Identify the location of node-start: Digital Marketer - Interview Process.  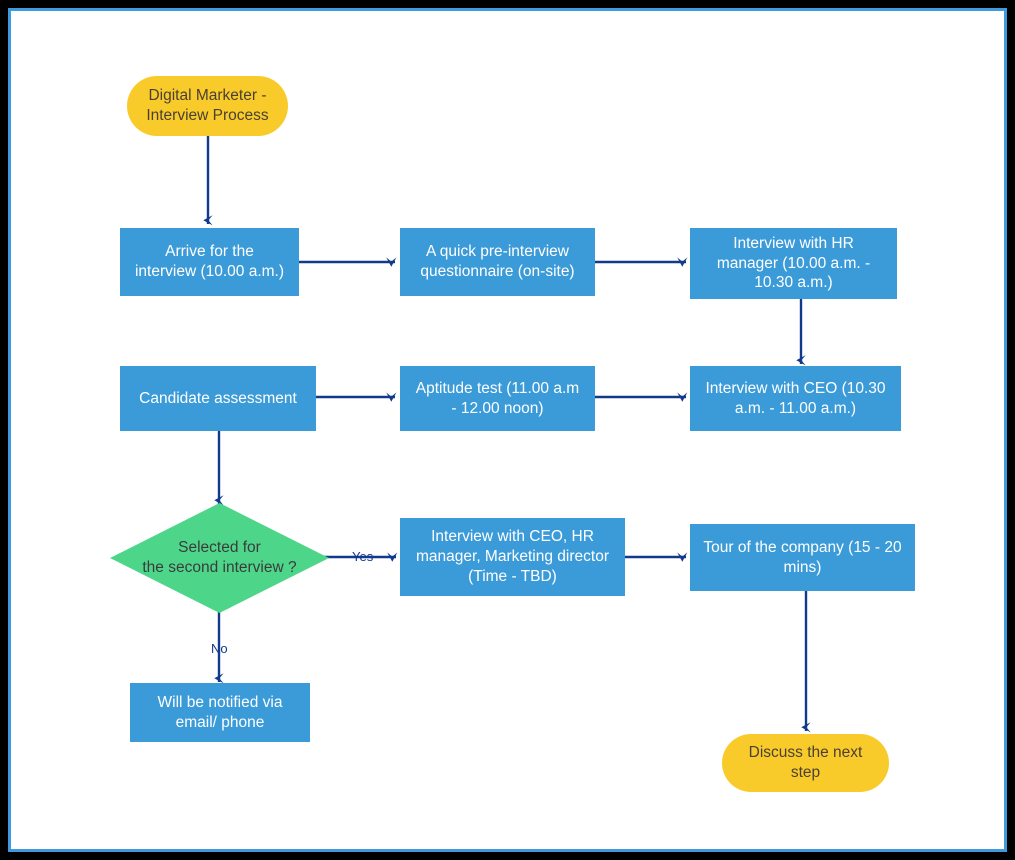
(207, 106).